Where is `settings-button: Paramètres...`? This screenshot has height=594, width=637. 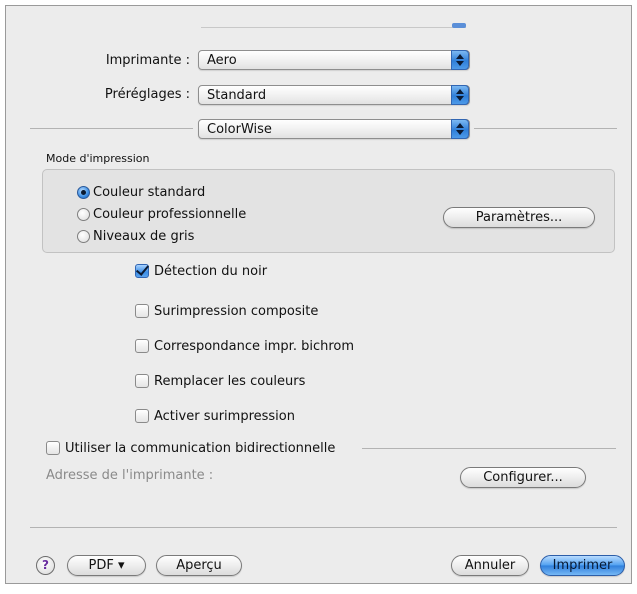
settings-button: Paramètres... is located at coordinates (519, 217).